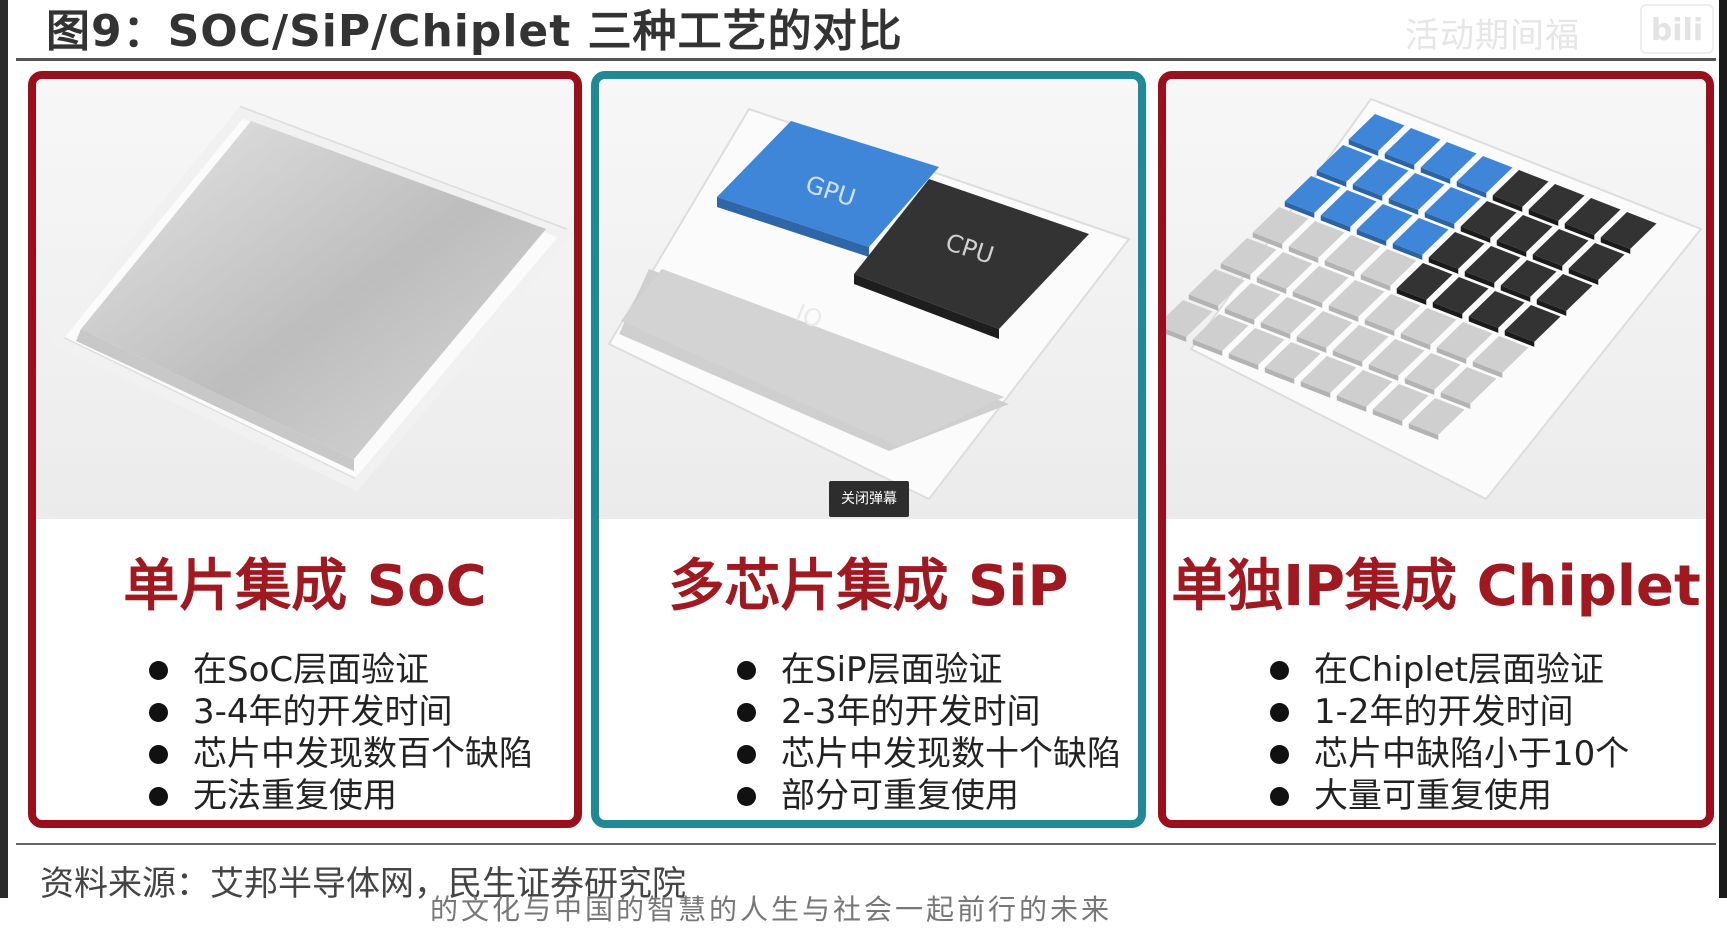 This screenshot has height=928, width=1727. What do you see at coordinates (866, 59) in the screenshot?
I see `title-divider` at bounding box center [866, 59].